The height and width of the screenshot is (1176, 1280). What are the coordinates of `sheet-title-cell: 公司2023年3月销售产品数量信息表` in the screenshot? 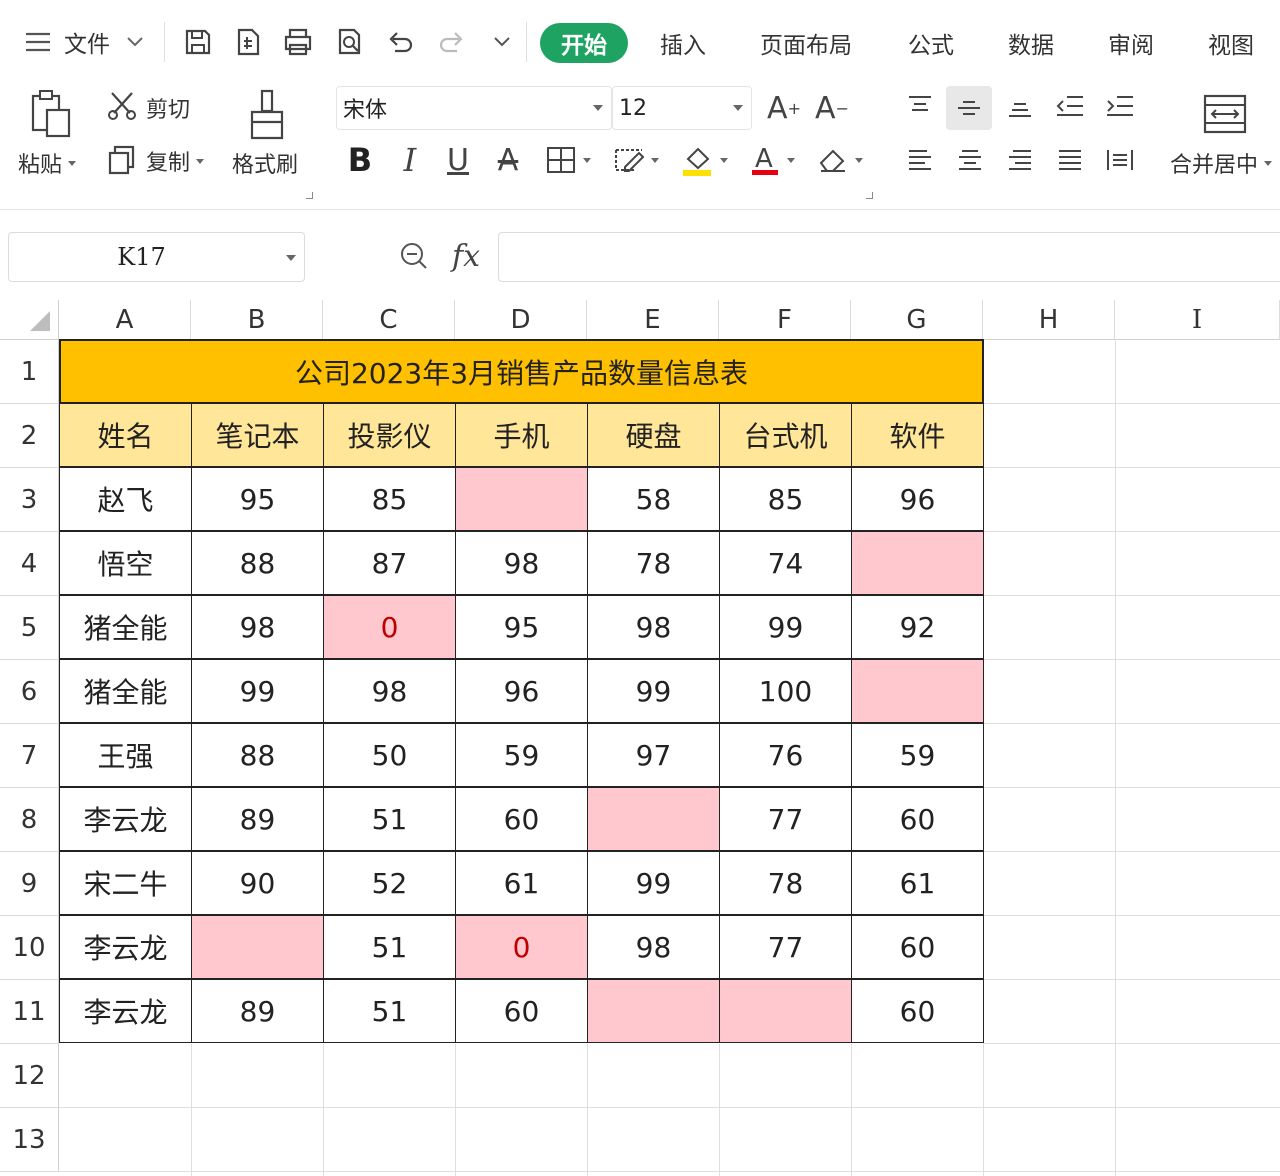 It's located at (521, 371).